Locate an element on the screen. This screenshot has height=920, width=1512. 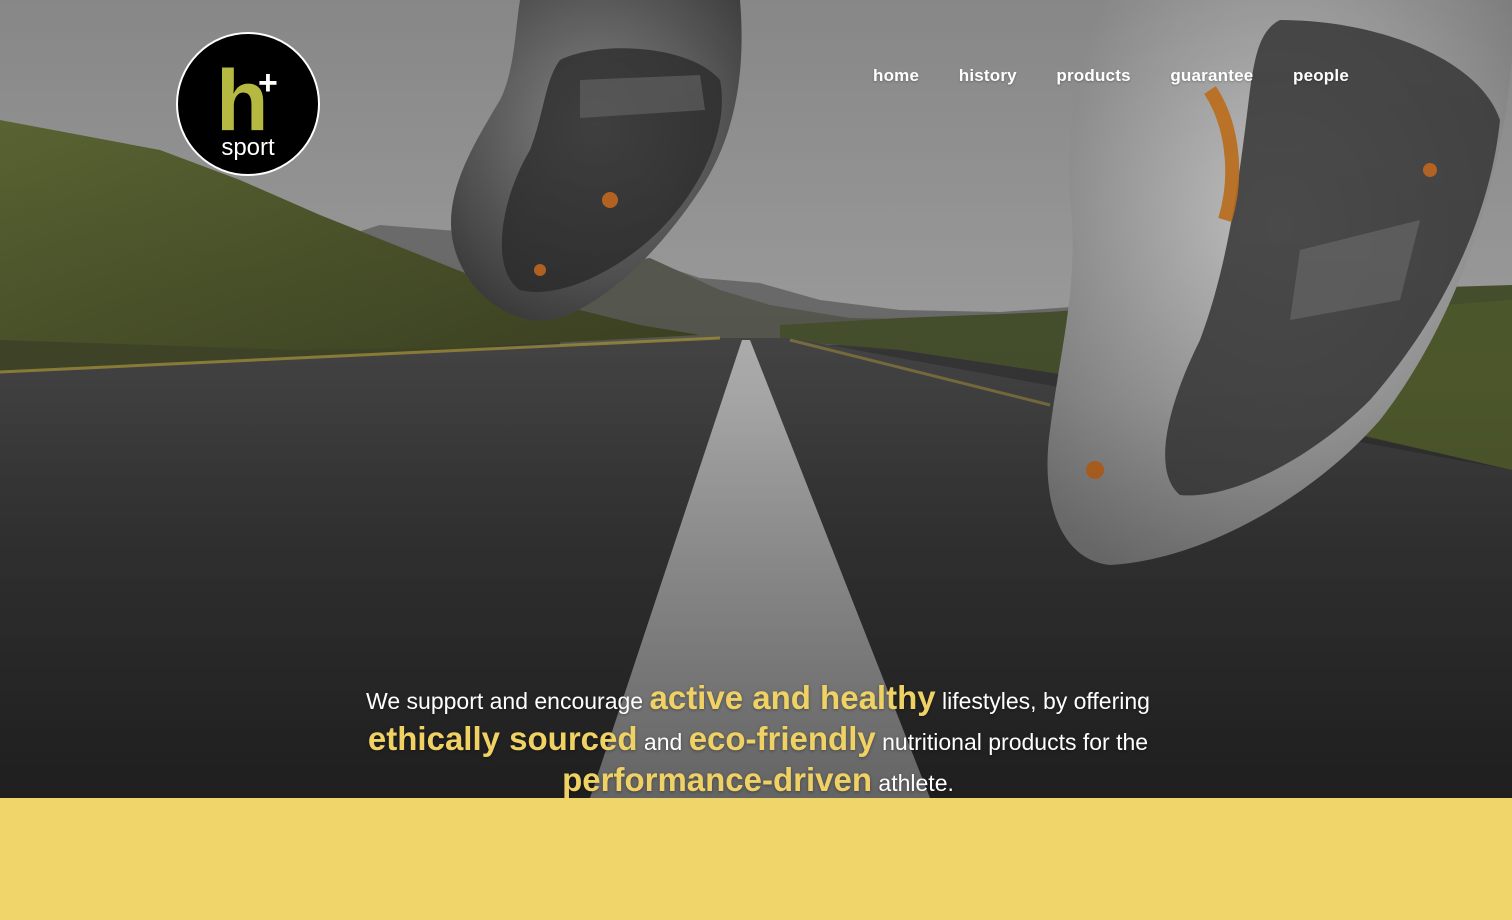
logo-mark: h + sport is located at coordinates (247, 107).